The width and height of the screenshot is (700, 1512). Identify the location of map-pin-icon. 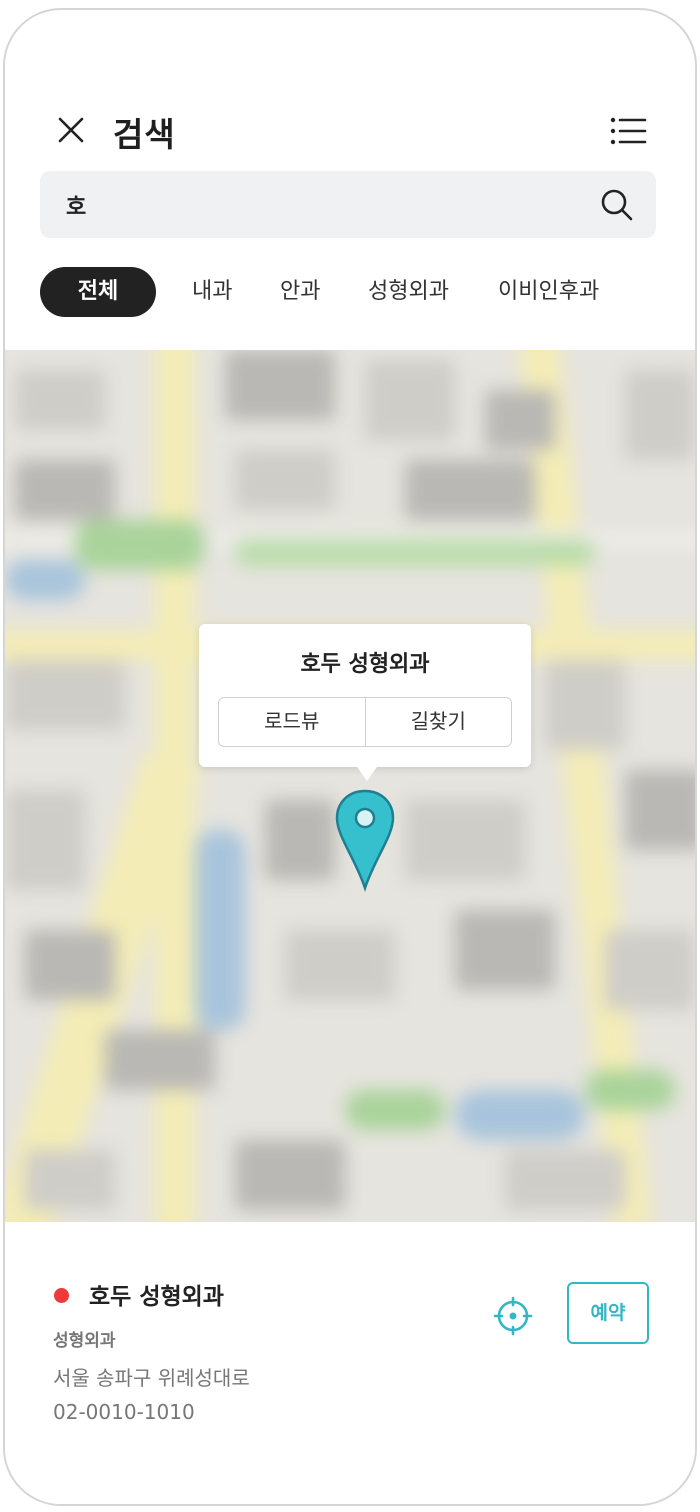
(365, 840).